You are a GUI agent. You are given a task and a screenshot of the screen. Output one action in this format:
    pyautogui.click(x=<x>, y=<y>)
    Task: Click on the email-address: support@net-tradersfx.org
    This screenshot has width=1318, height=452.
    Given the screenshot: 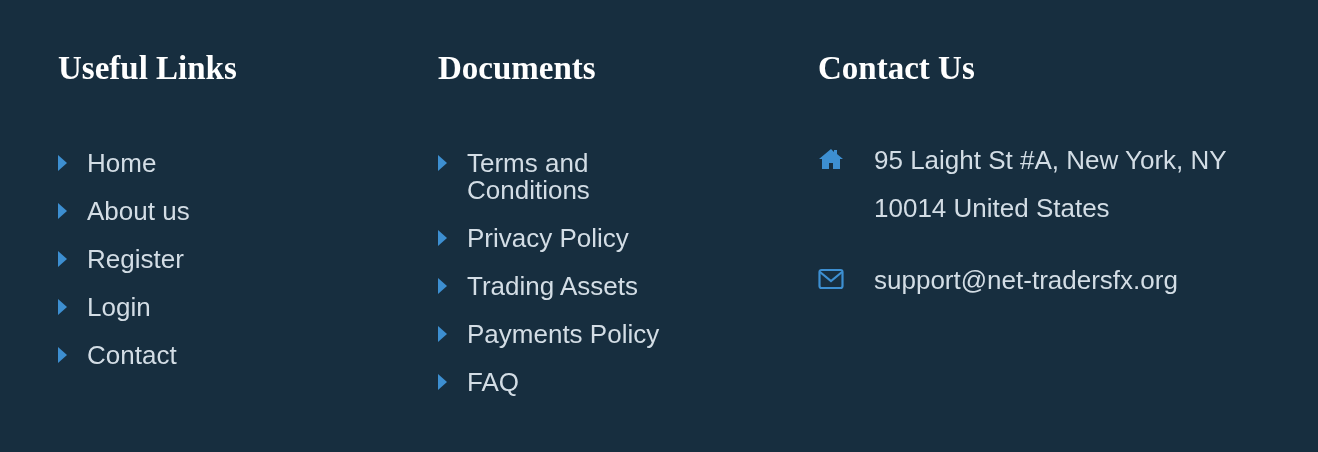 What is the action you would take?
    pyautogui.click(x=1026, y=280)
    